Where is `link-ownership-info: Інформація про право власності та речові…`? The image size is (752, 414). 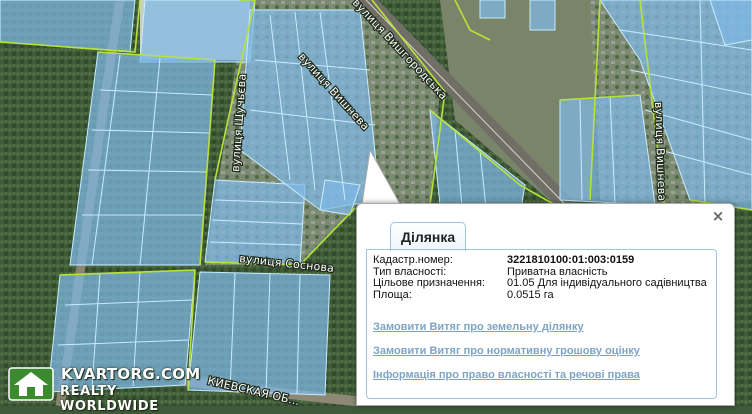 link-ownership-info: Інформація про право власності та речові… is located at coordinates (506, 375).